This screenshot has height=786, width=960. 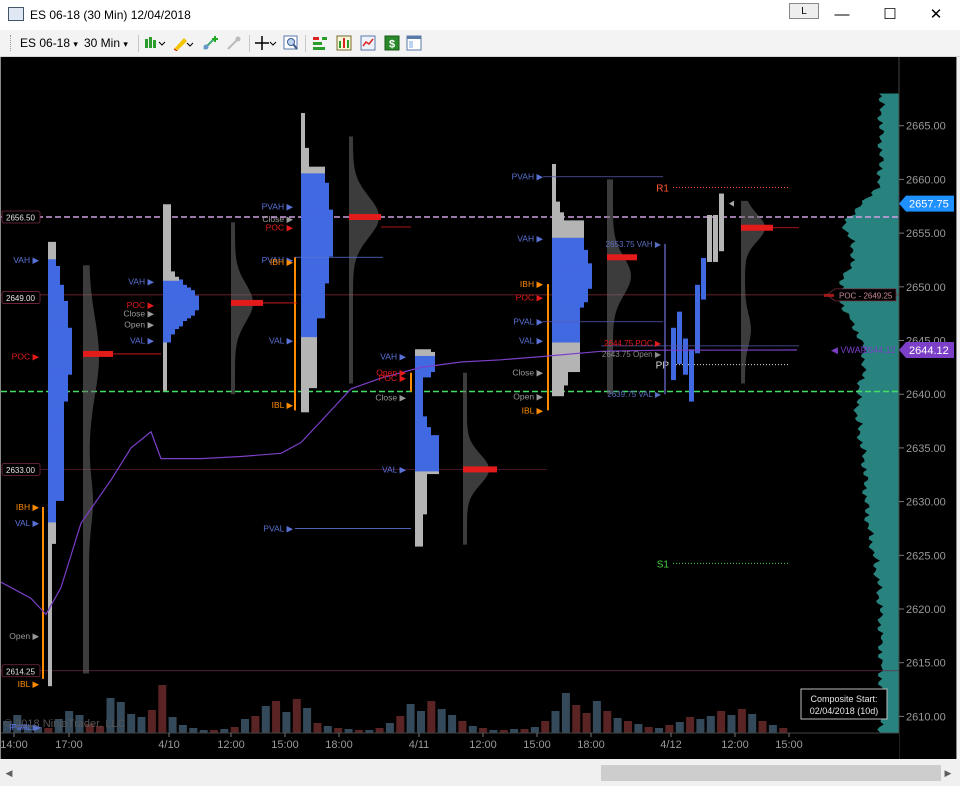 I want to click on price-tag-text: 2656.50, so click(x=20, y=218).